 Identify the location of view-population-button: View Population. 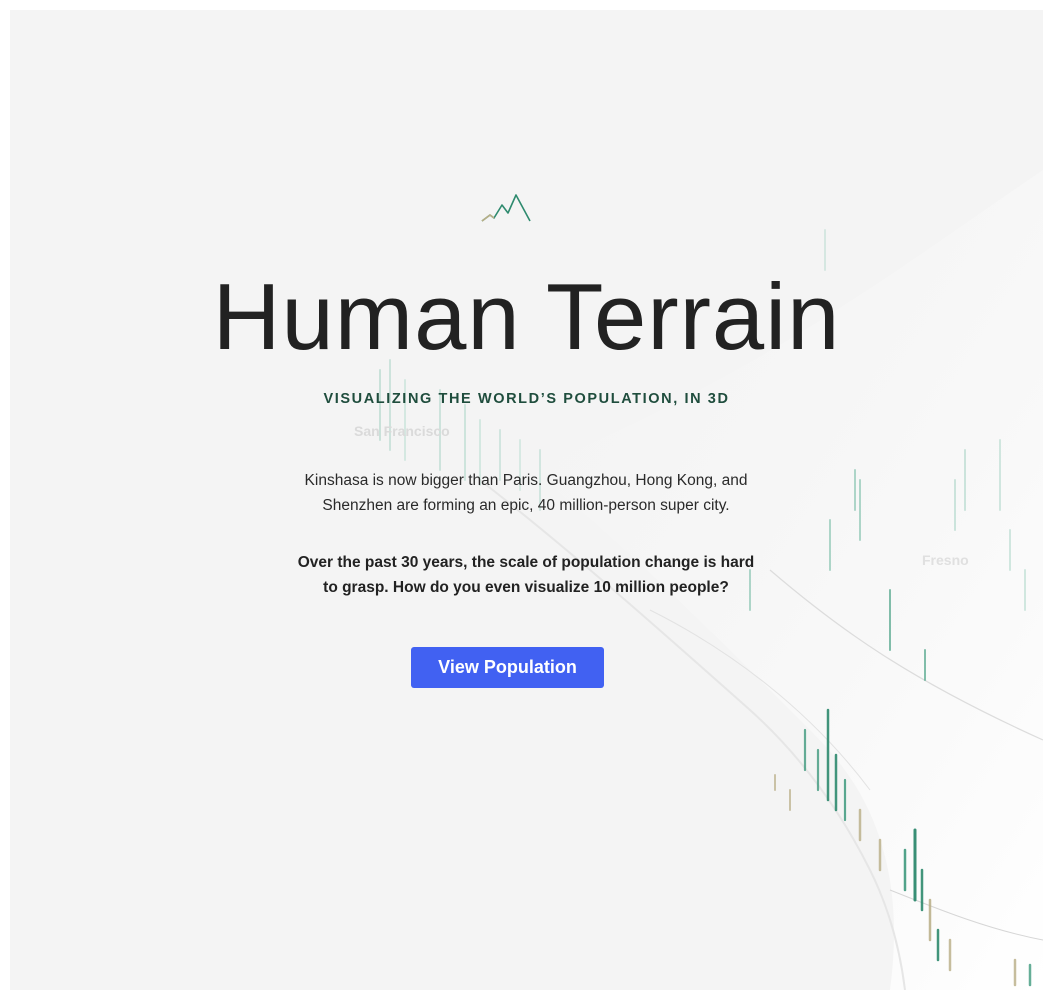
(507, 667).